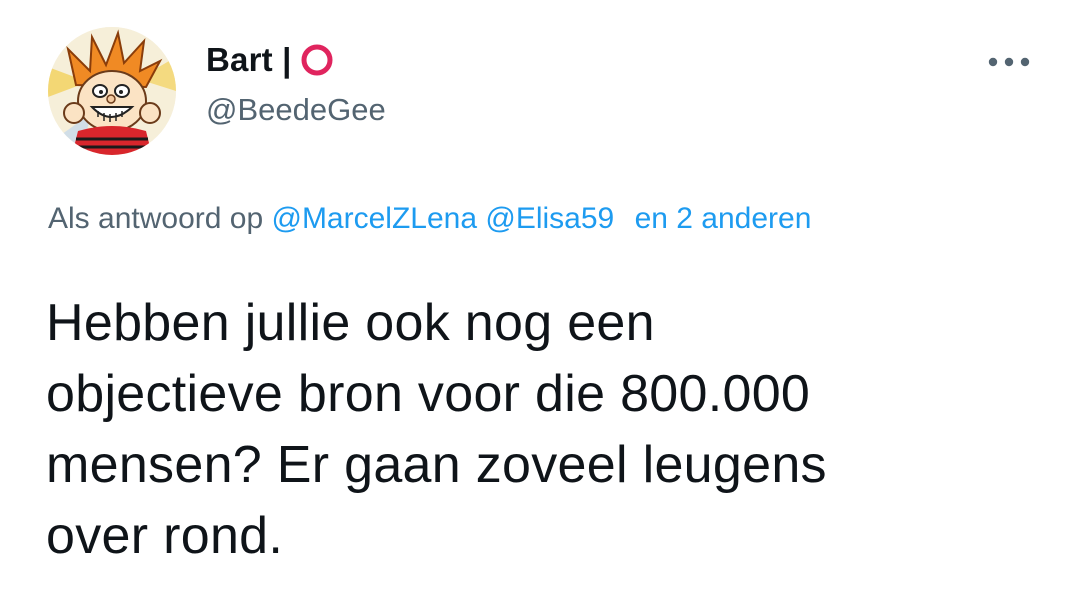 This screenshot has height=595, width=1080. I want to click on more-dots-icon, so click(1009, 62).